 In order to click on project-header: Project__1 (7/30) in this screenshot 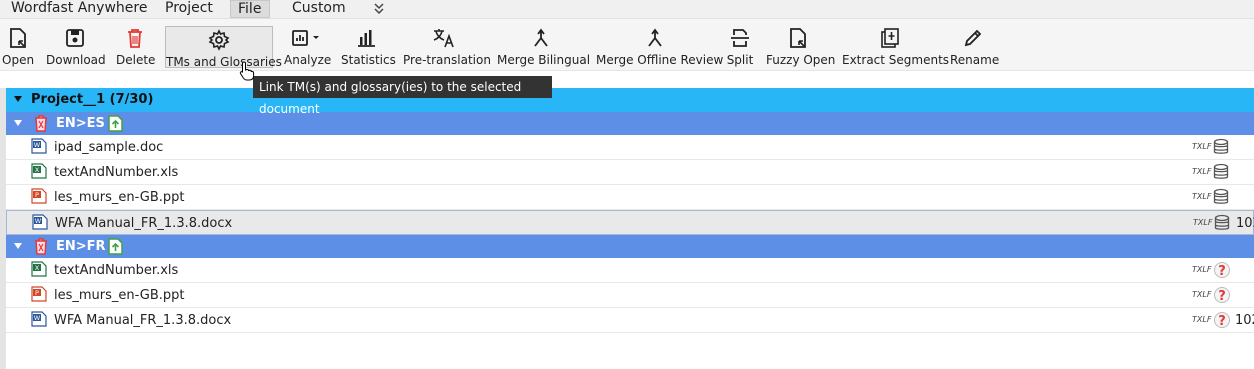, I will do `click(630, 100)`.